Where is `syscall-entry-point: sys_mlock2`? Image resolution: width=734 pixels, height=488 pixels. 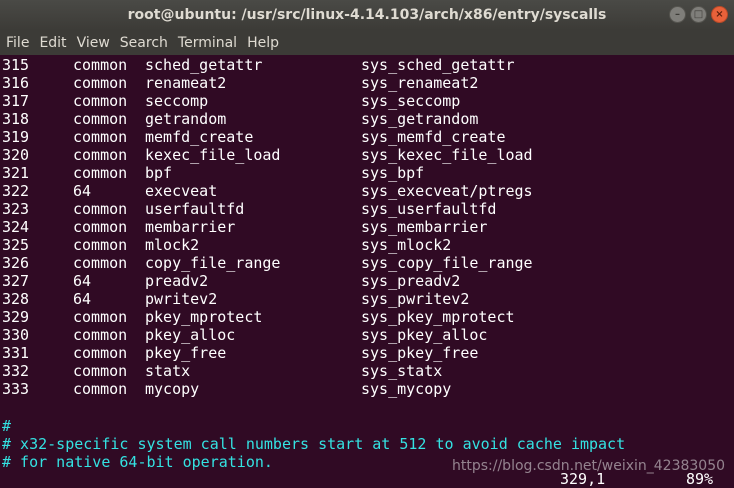
syscall-entry-point: sys_mlock2 is located at coordinates (406, 245).